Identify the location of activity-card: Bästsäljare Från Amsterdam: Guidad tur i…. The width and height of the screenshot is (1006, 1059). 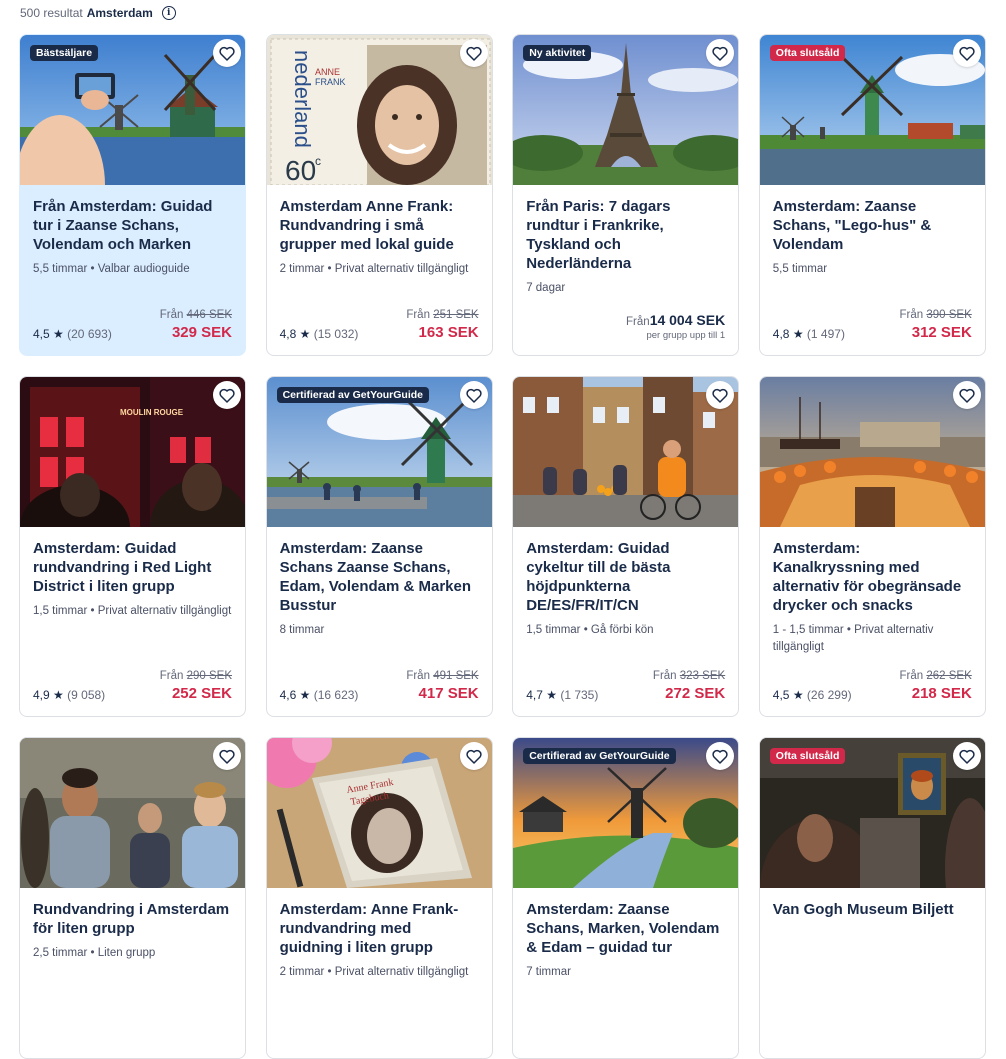
(132, 195).